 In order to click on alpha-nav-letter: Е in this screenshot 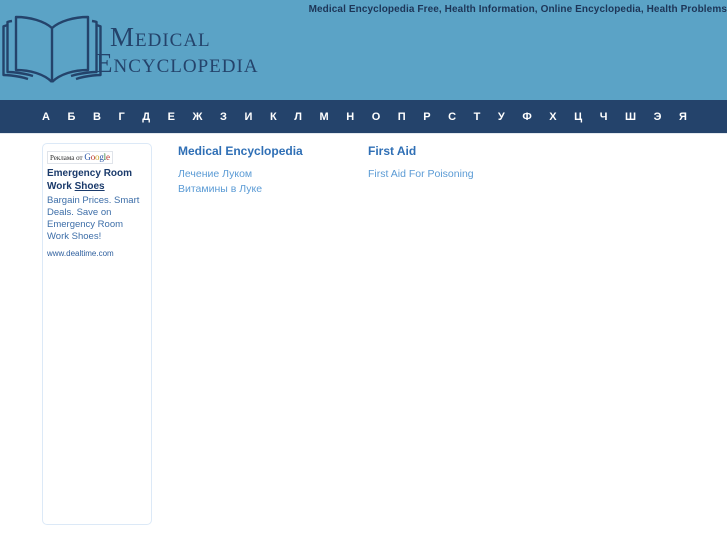, I will do `click(171, 117)`.